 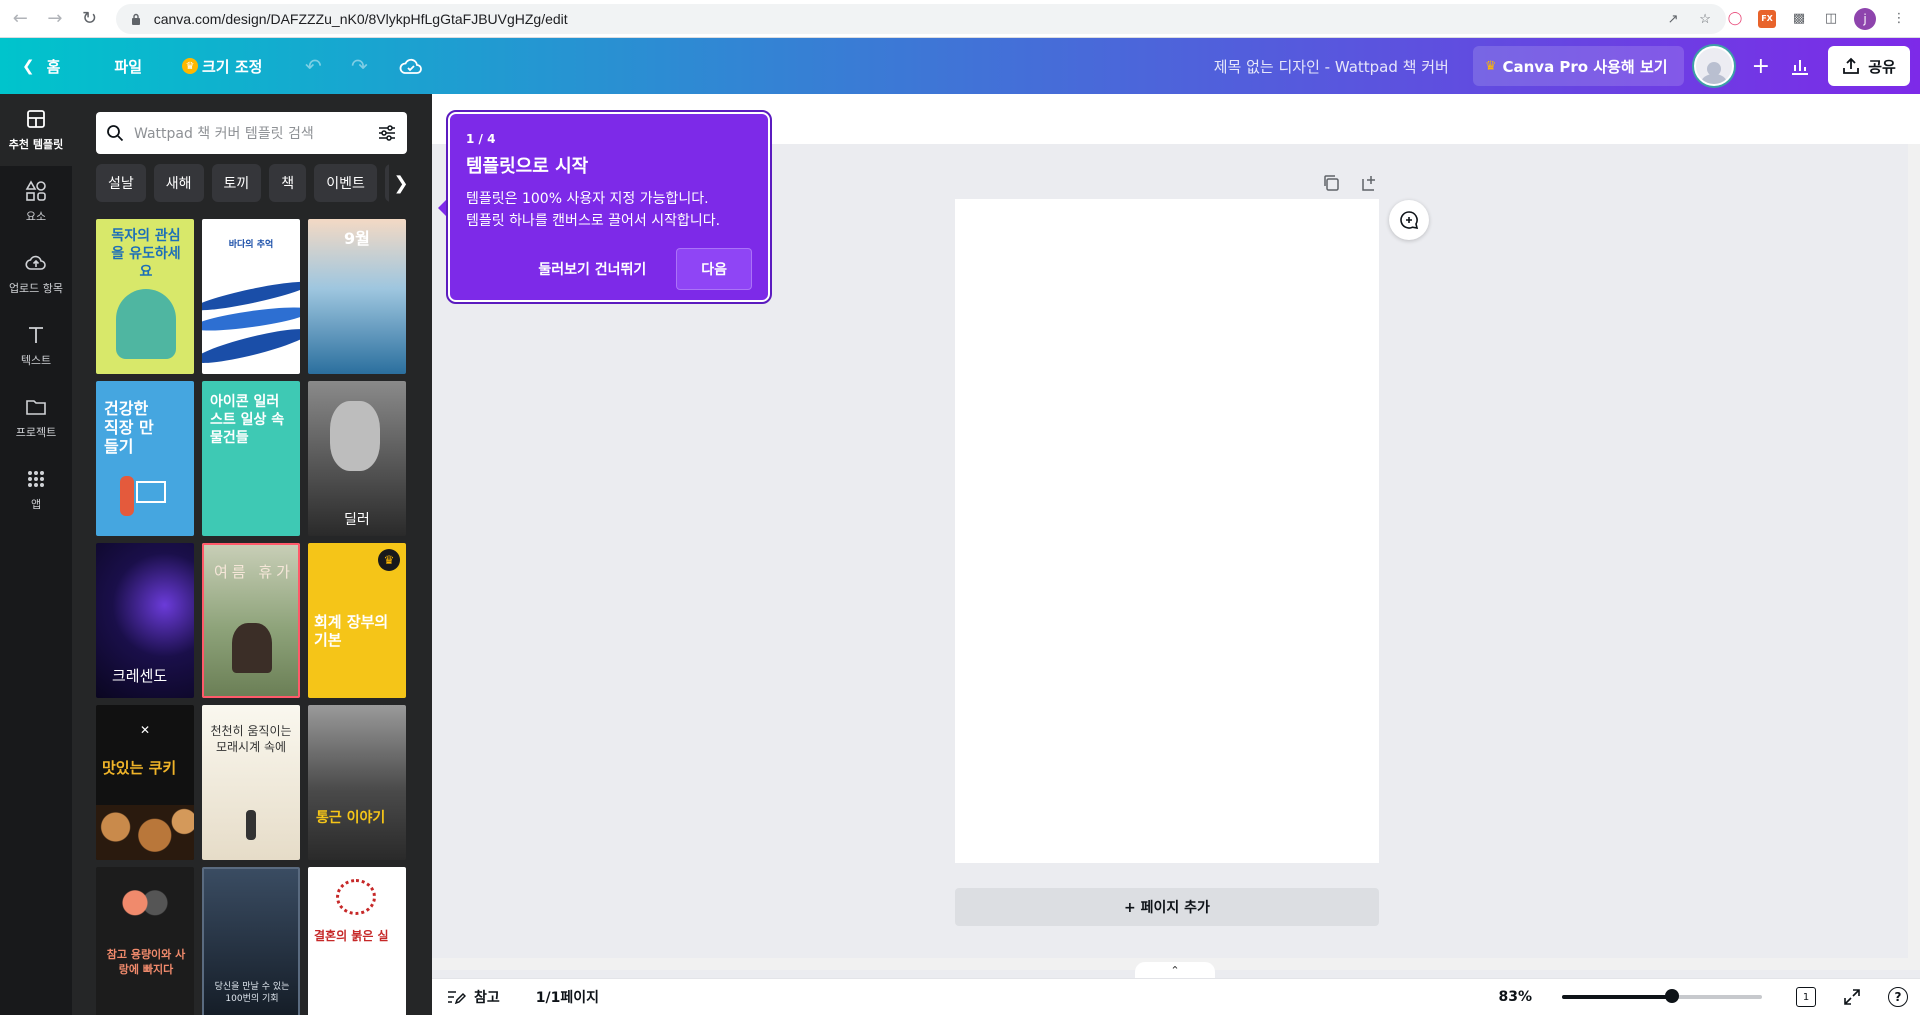 I want to click on insights-chart-icon, so click(x=1800, y=66).